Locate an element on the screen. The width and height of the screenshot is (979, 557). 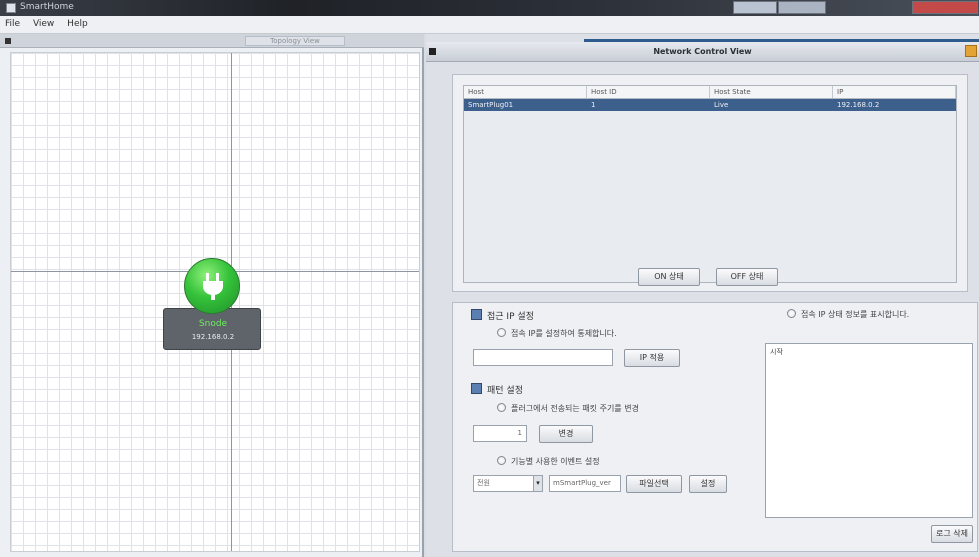
pattern-section-title: 패턴 설정 is located at coordinates (505, 391).